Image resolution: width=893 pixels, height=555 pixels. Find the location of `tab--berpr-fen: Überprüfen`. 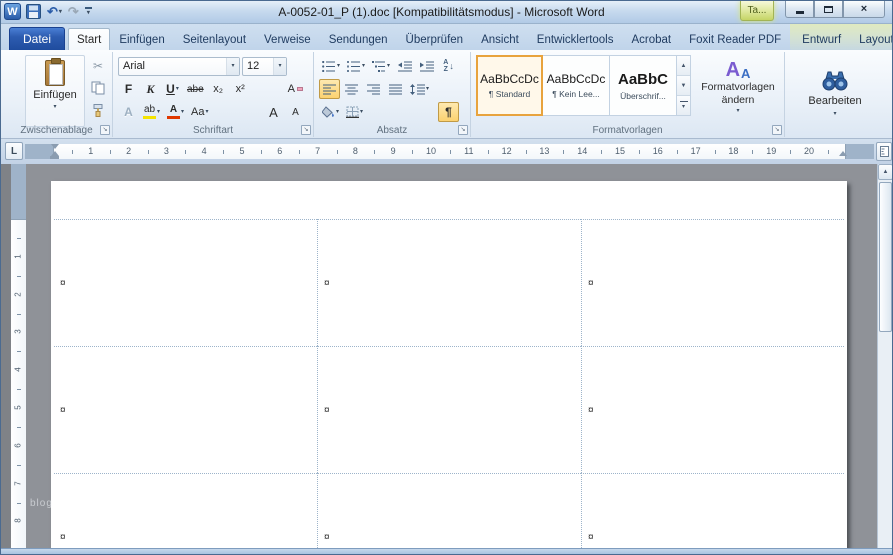

tab--berpr-fen: Überprüfen is located at coordinates (435, 39).